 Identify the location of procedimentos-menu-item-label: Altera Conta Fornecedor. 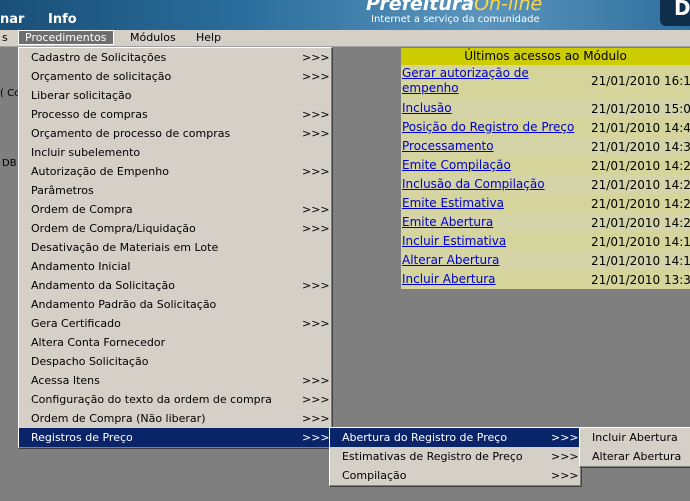
(98, 342).